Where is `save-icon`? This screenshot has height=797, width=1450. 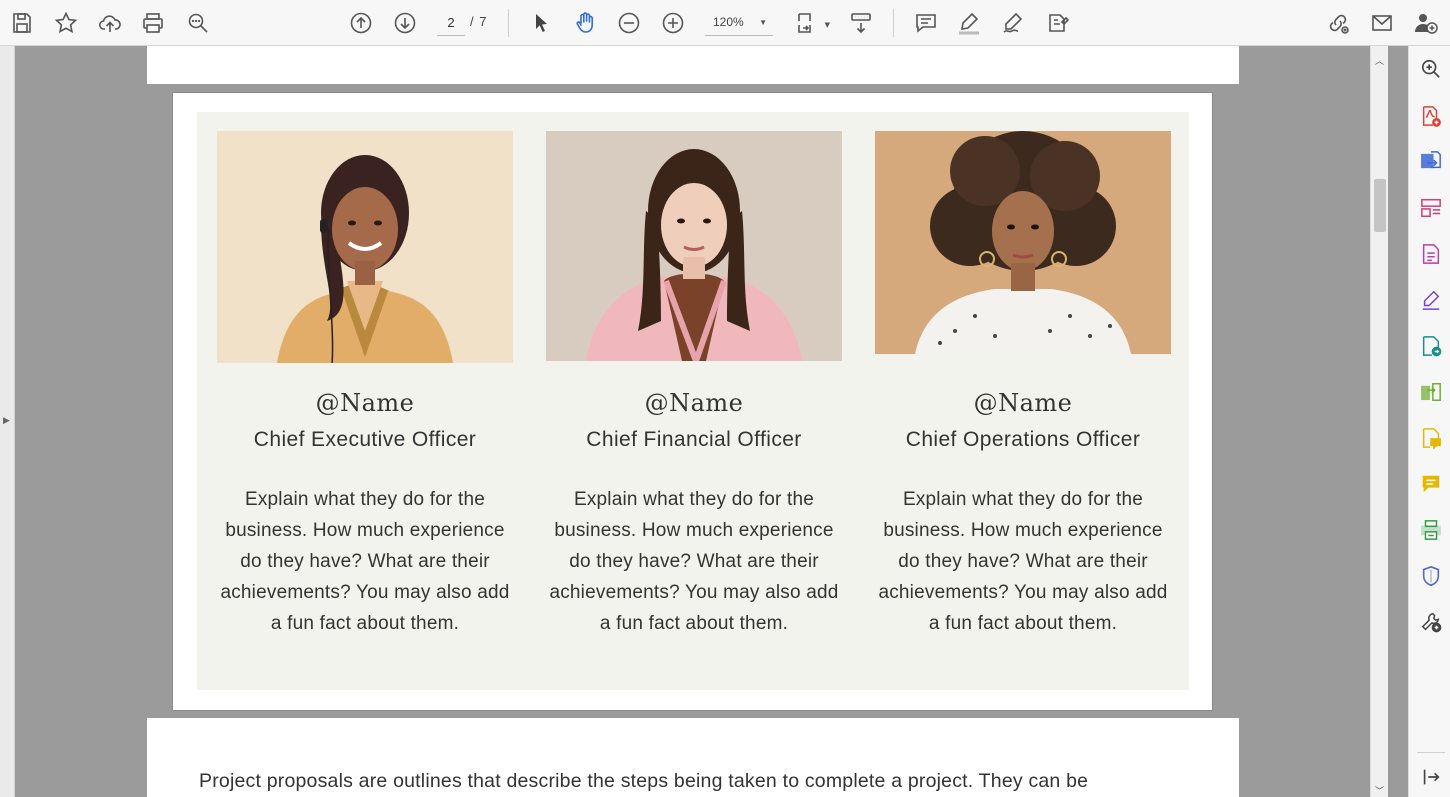
save-icon is located at coordinates (22, 23).